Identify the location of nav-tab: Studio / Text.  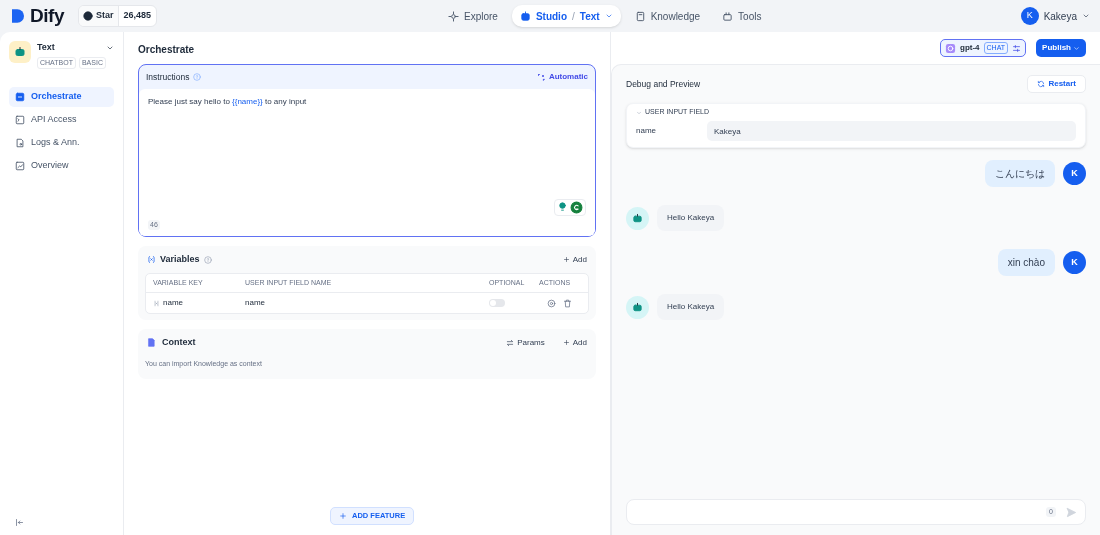
(566, 16).